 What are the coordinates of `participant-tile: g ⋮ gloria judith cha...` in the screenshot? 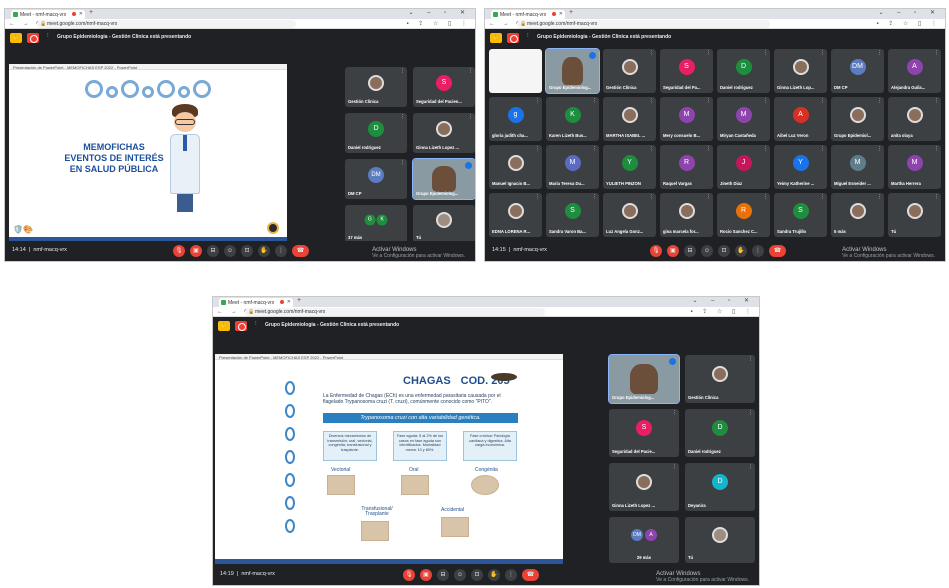 It's located at (515, 119).